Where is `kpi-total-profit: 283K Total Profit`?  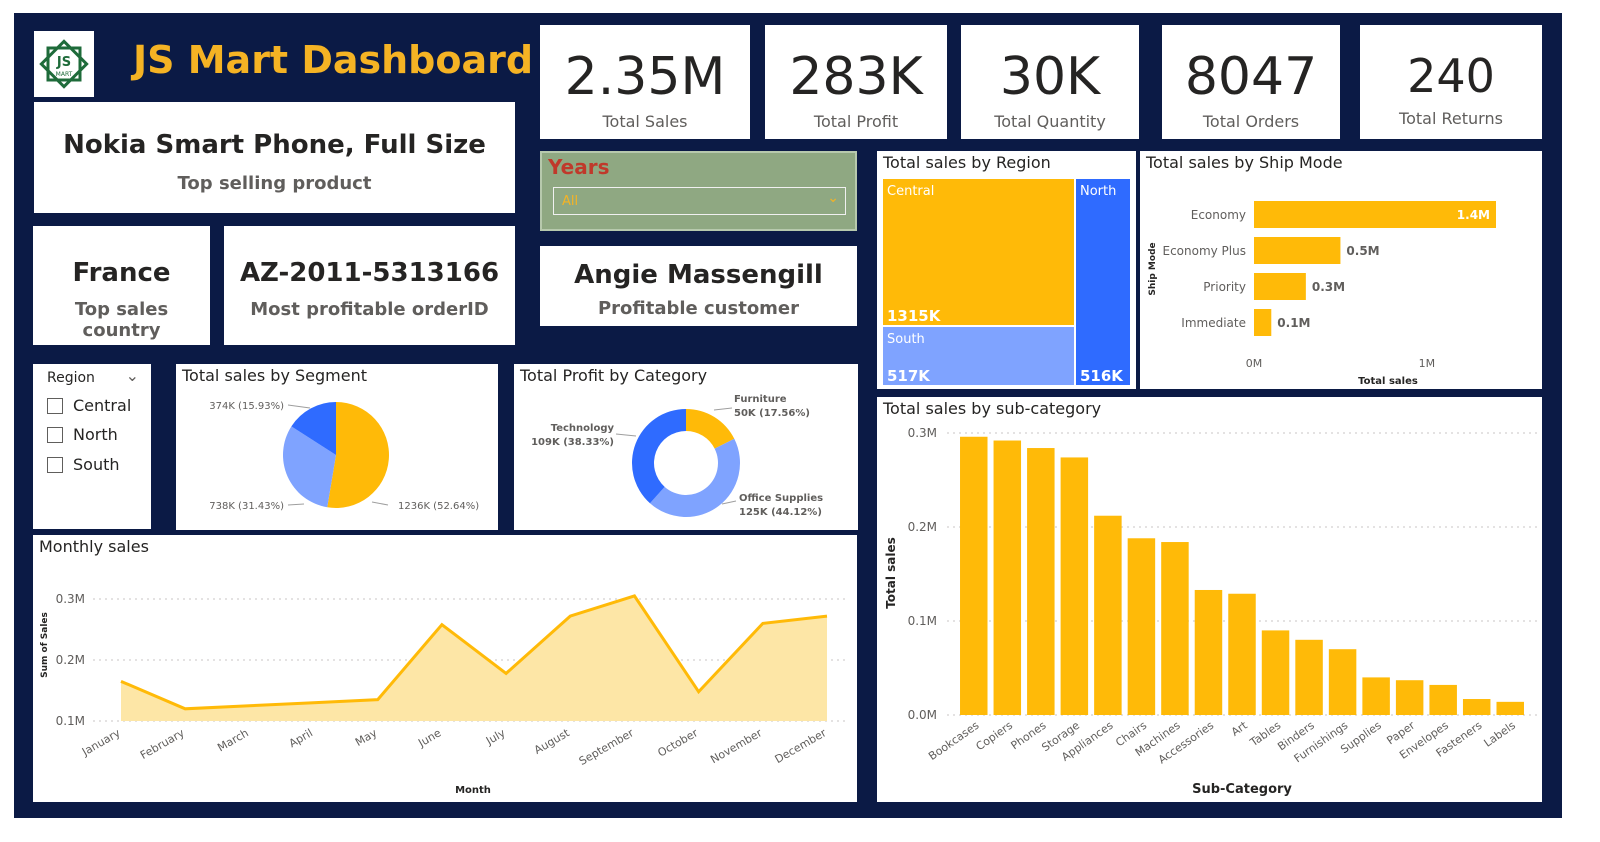 kpi-total-profit: 283K Total Profit is located at coordinates (856, 82).